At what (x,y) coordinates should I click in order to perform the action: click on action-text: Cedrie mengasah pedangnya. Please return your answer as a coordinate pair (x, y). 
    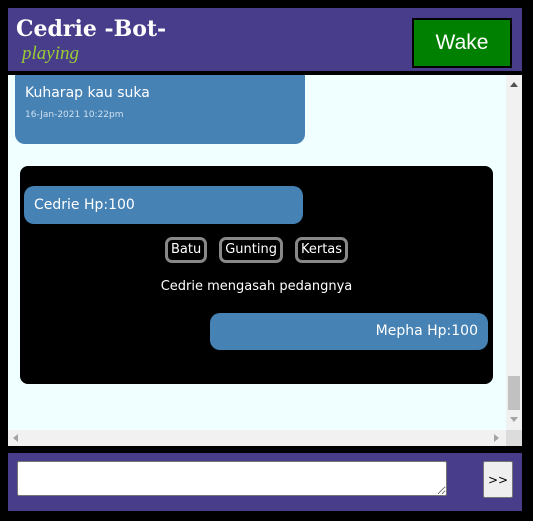
    Looking at the image, I should click on (256, 286).